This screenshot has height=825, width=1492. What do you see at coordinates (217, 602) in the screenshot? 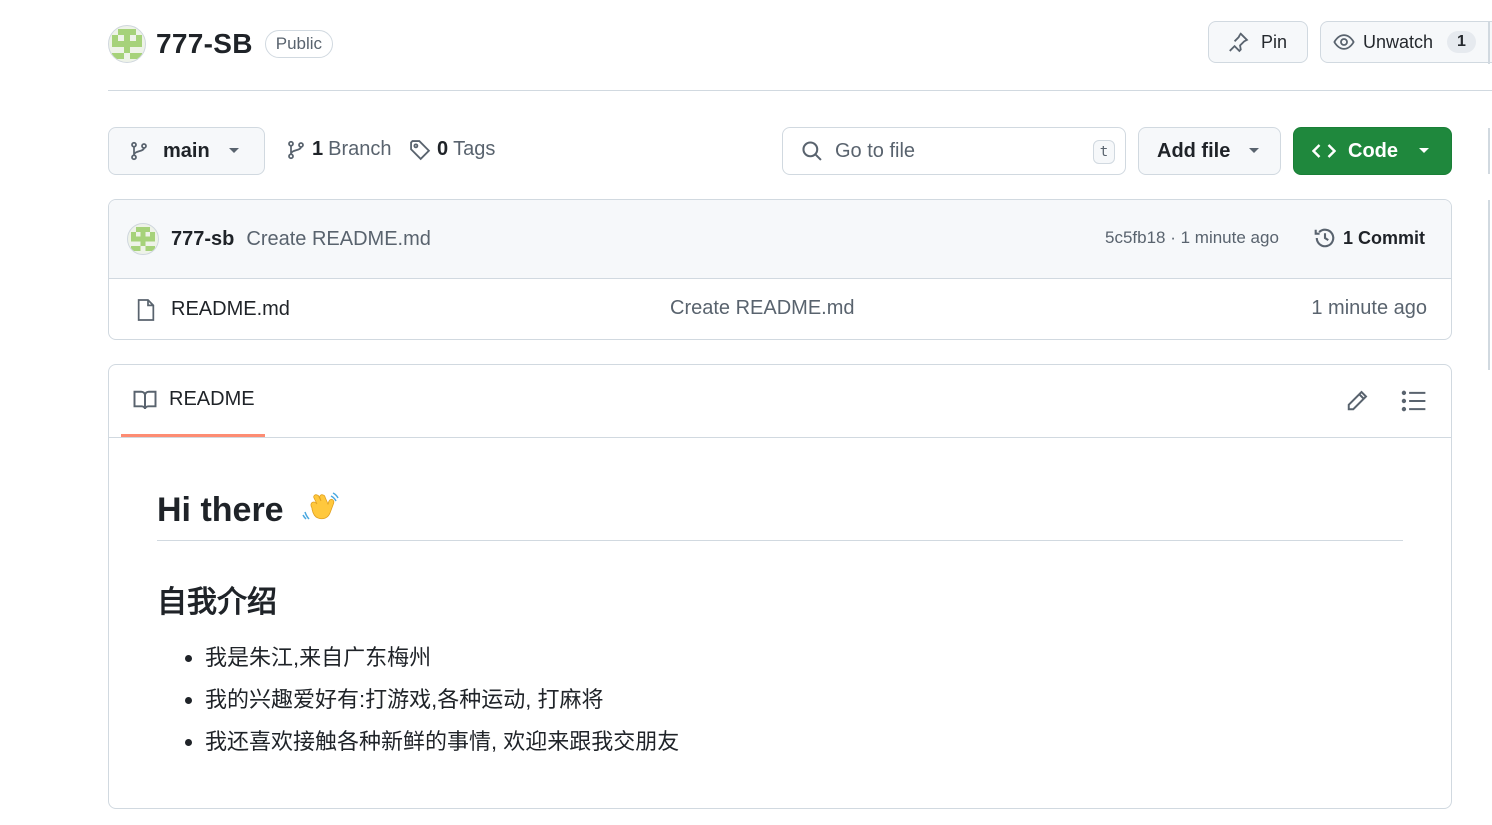
I see `section-title: 自我介绍` at bounding box center [217, 602].